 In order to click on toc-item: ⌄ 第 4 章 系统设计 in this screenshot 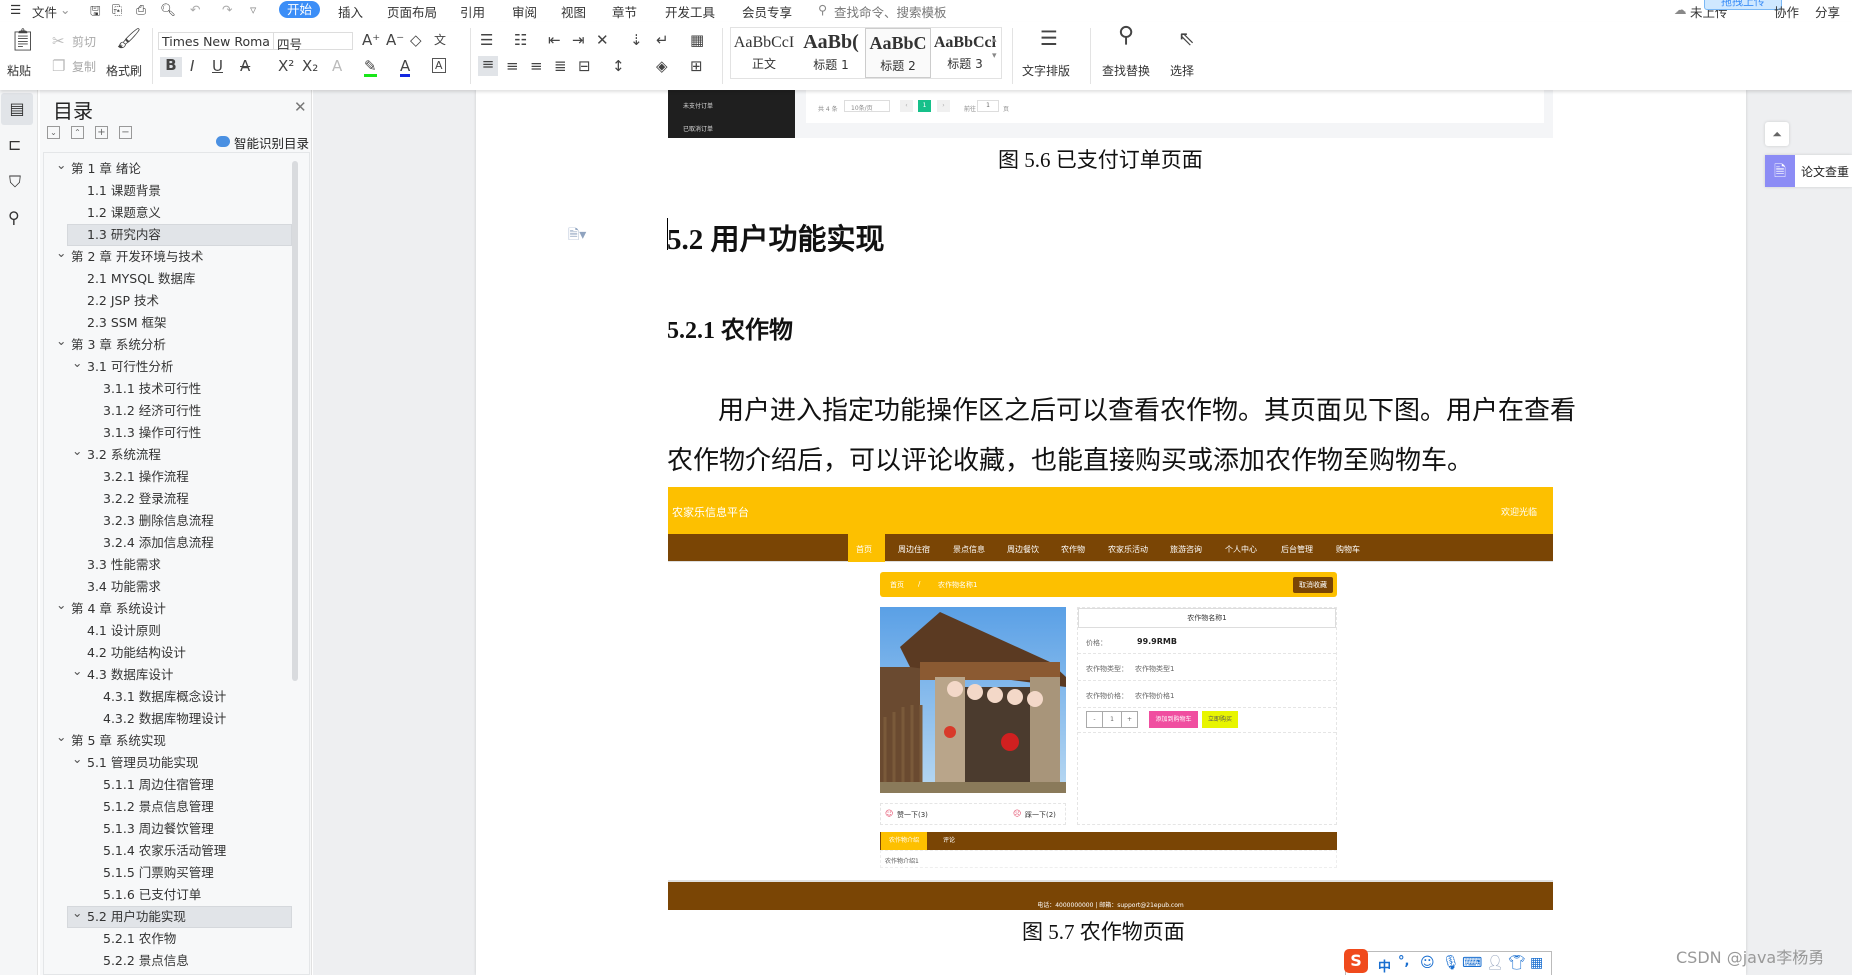, I will do `click(176, 608)`.